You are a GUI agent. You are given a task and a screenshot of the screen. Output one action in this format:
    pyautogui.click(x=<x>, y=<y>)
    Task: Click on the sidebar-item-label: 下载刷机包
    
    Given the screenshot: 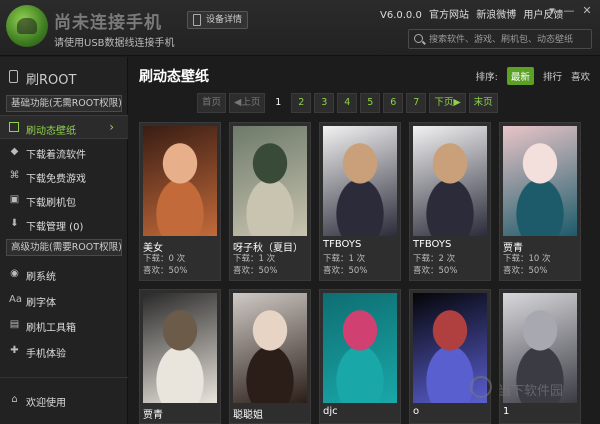 What is the action you would take?
    pyautogui.click(x=51, y=203)
    